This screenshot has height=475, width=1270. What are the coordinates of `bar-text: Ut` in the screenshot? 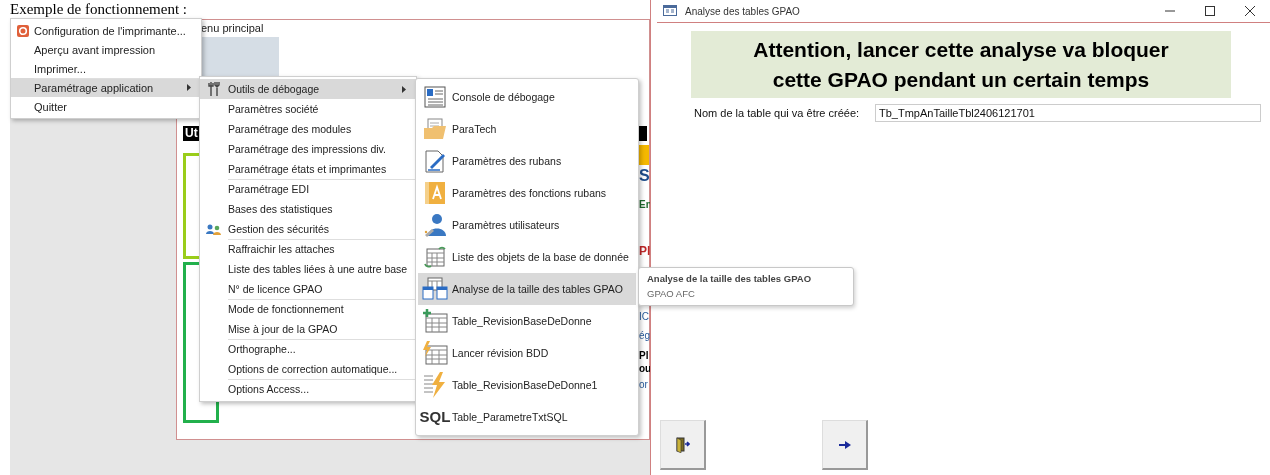 It's located at (191, 133).